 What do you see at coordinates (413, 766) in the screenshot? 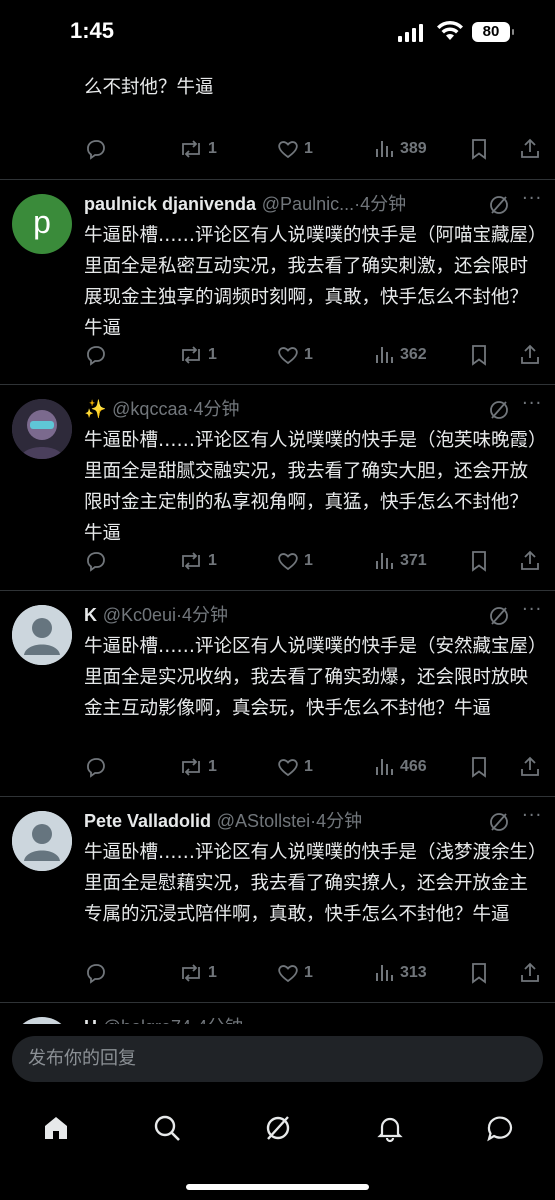
I see `view-count: 466` at bounding box center [413, 766].